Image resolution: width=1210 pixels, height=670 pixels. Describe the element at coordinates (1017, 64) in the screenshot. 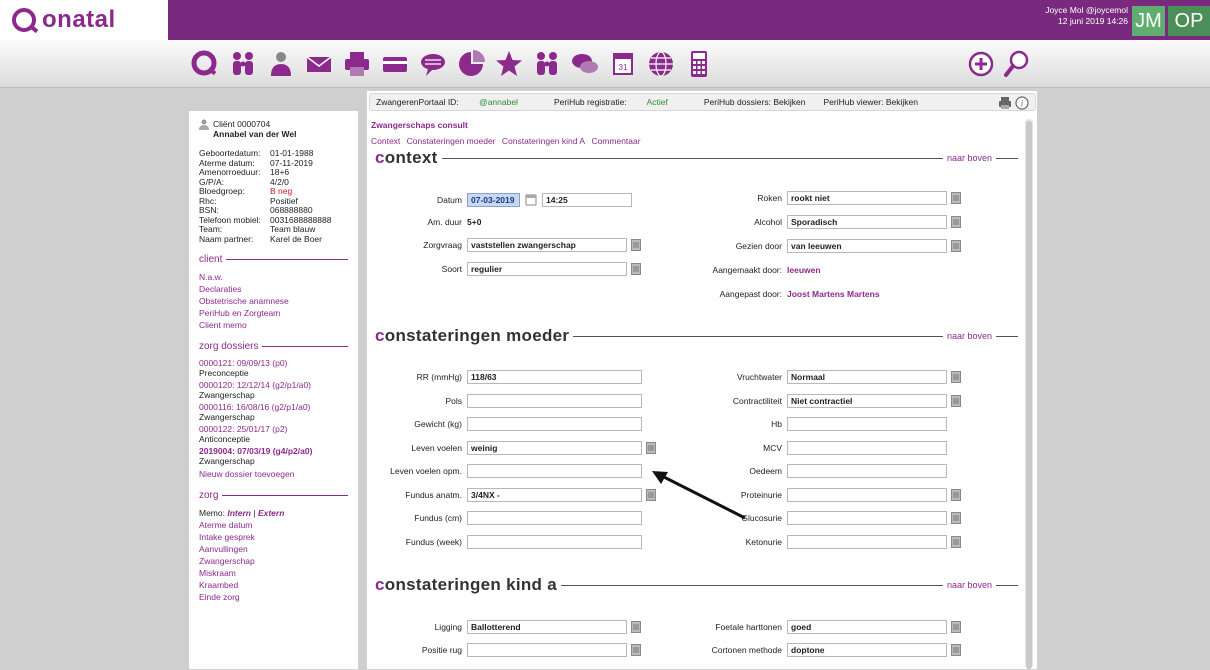

I see `search-button` at that location.